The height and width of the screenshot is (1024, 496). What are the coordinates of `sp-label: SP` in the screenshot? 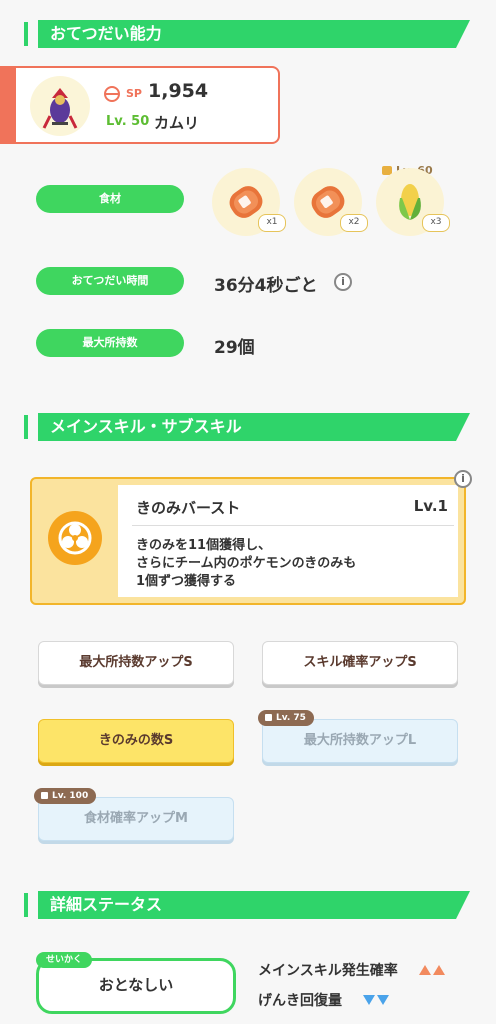 It's located at (134, 93).